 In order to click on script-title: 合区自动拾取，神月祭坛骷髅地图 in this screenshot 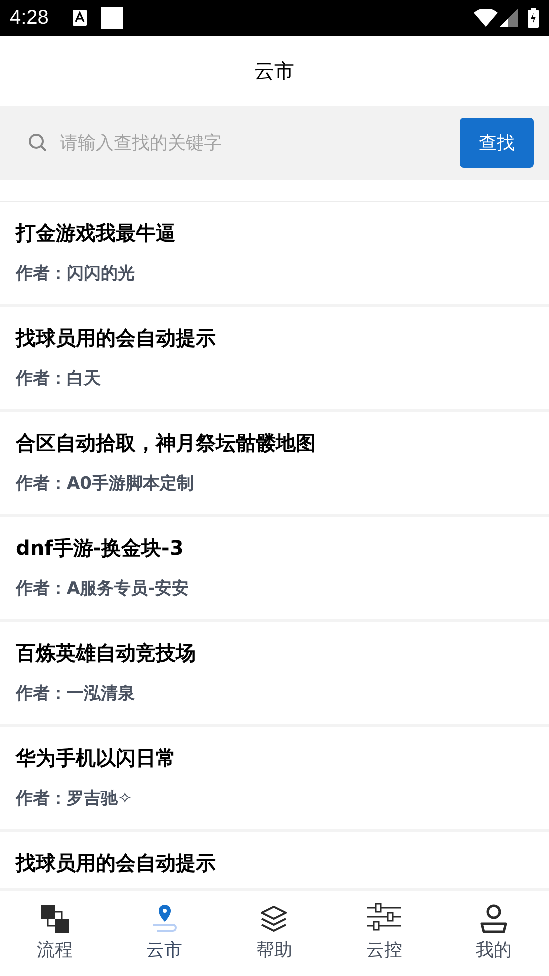, I will do `click(274, 443)`.